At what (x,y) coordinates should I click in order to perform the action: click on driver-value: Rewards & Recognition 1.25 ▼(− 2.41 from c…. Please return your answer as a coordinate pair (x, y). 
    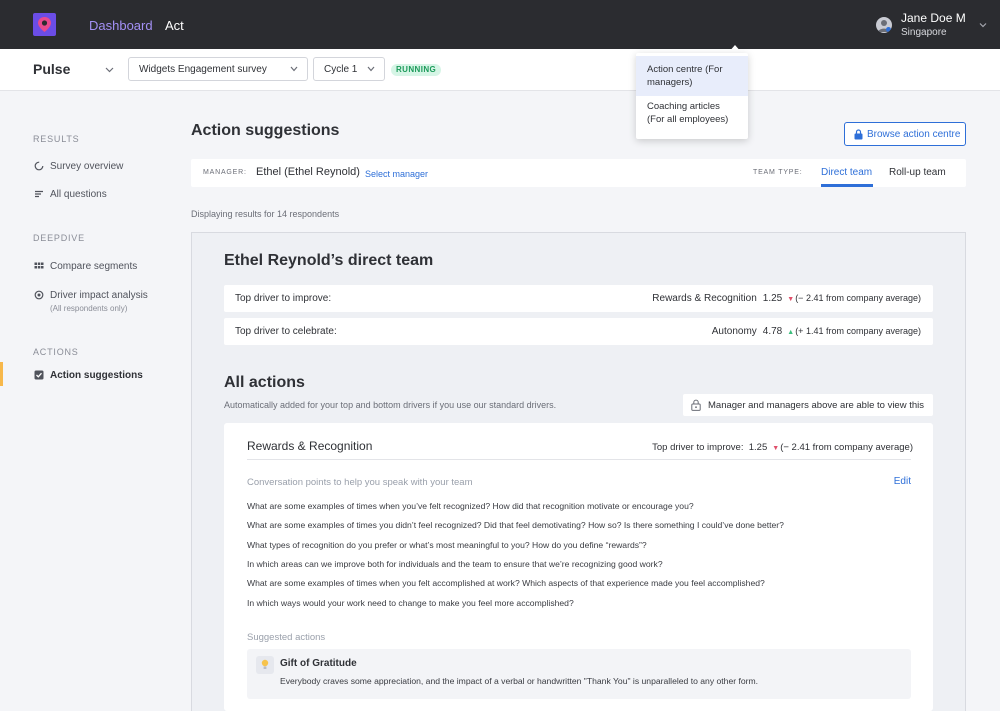
    Looking at the image, I should click on (786, 298).